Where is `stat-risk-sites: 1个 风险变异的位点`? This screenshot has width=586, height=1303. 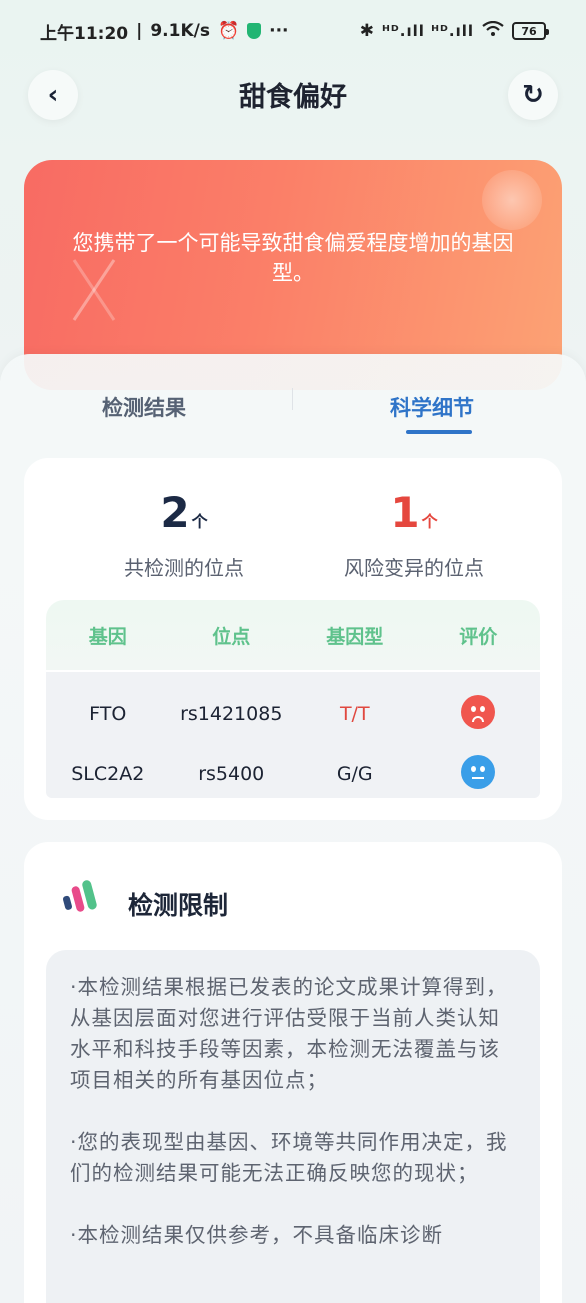
stat-risk-sites: 1个 风险变异的位点 is located at coordinates (414, 534).